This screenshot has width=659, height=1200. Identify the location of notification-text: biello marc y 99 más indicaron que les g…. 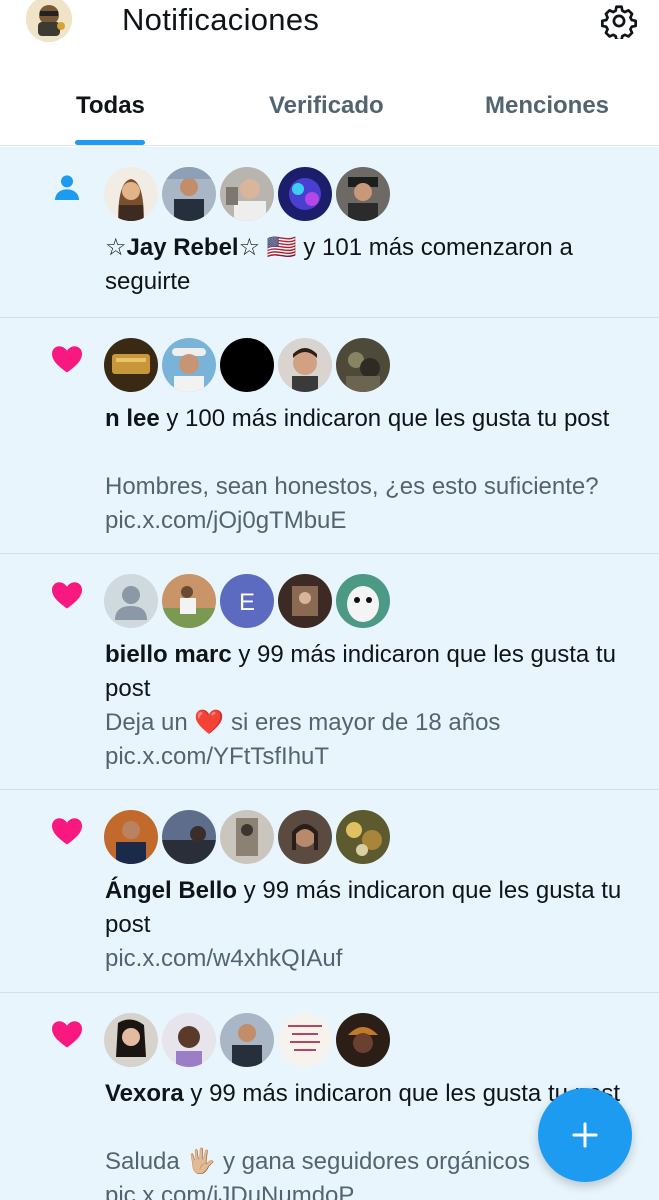
(370, 672).